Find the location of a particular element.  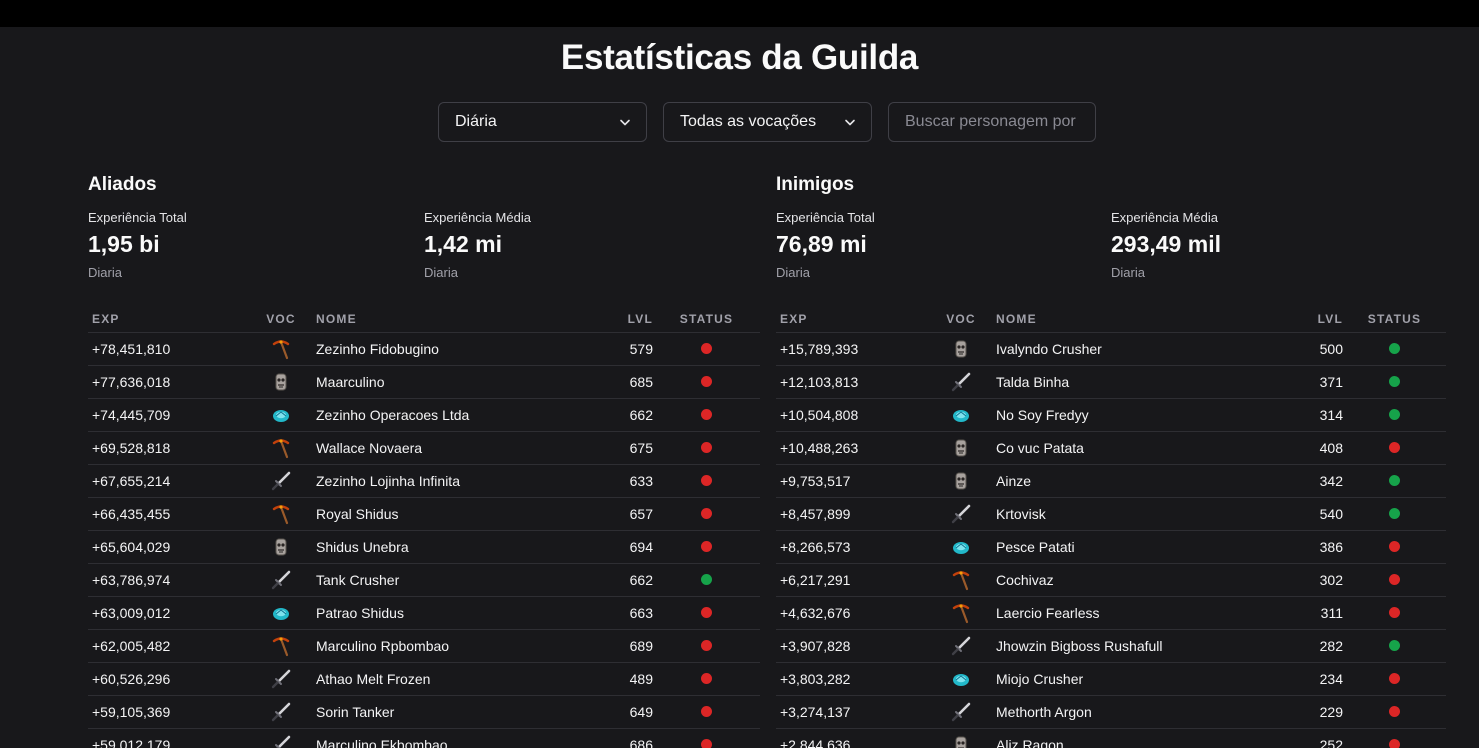

row-name: Jhowzin Bigboss Rushafull is located at coordinates (1123, 646).